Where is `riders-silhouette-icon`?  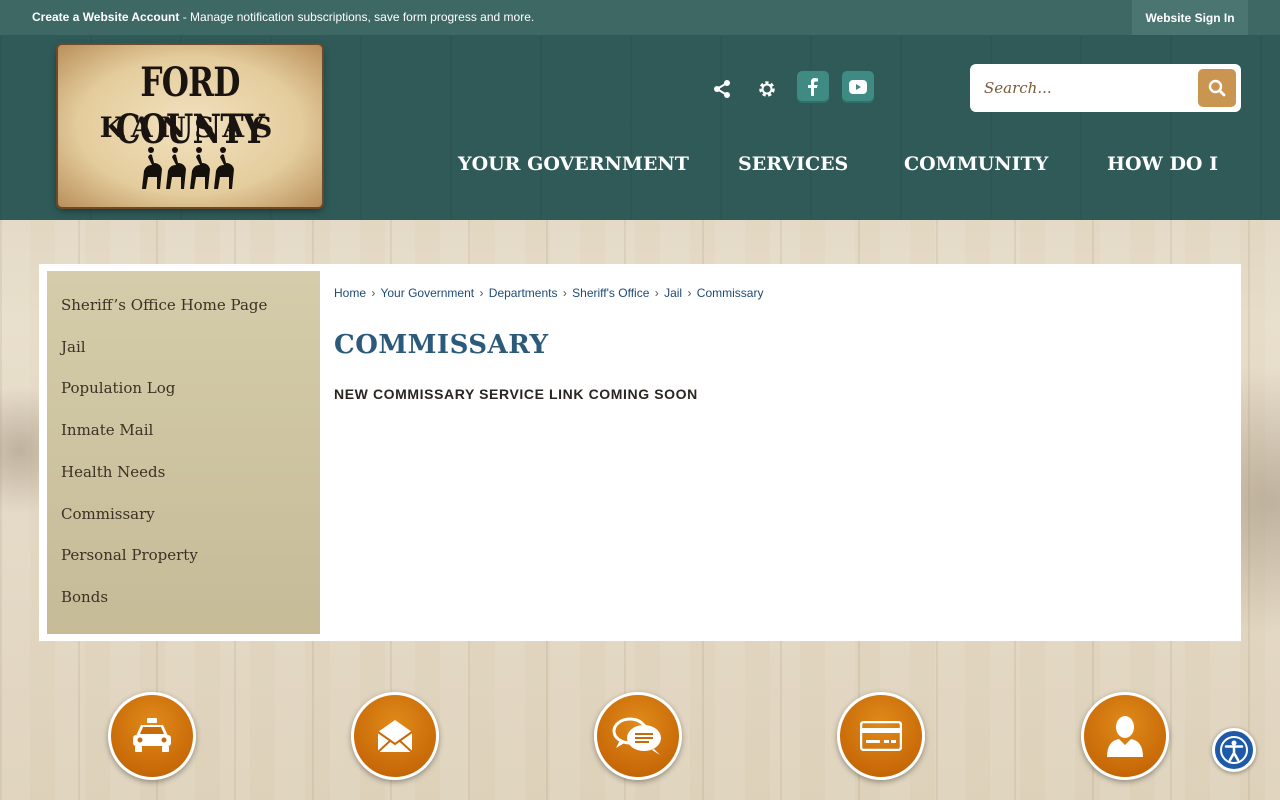
riders-silhouette-icon is located at coordinates (188, 168).